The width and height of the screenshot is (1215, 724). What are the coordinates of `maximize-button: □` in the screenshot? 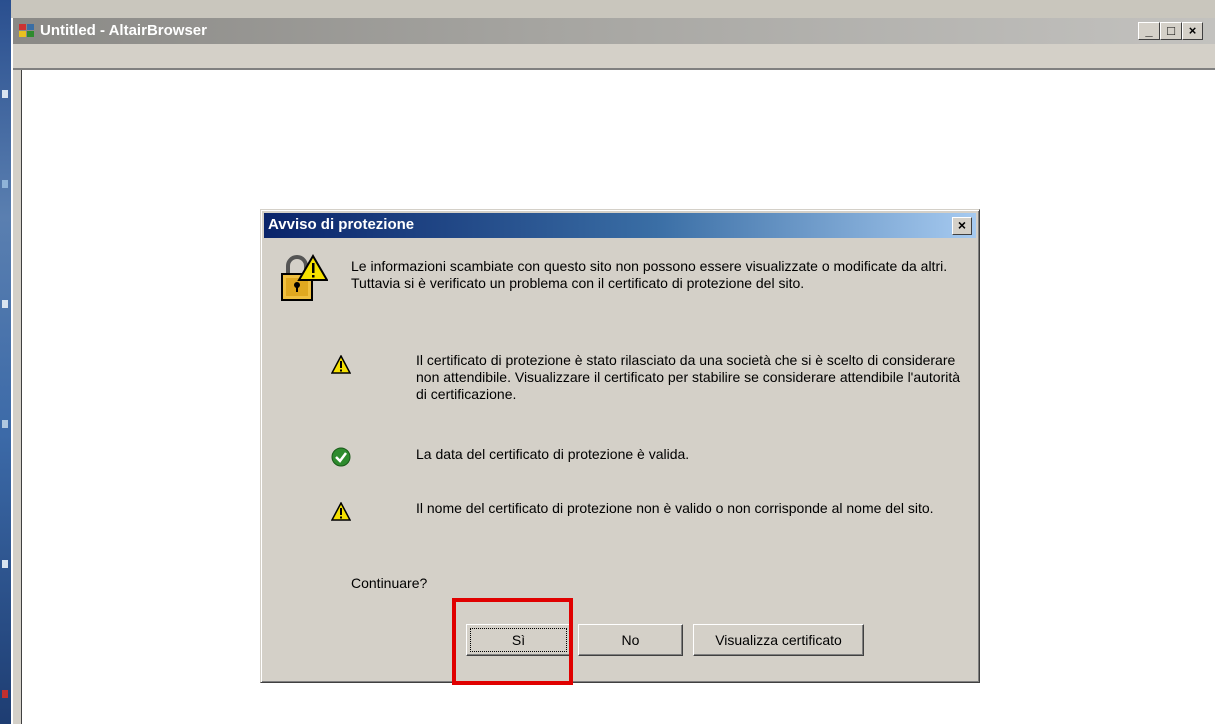 It's located at (1171, 31).